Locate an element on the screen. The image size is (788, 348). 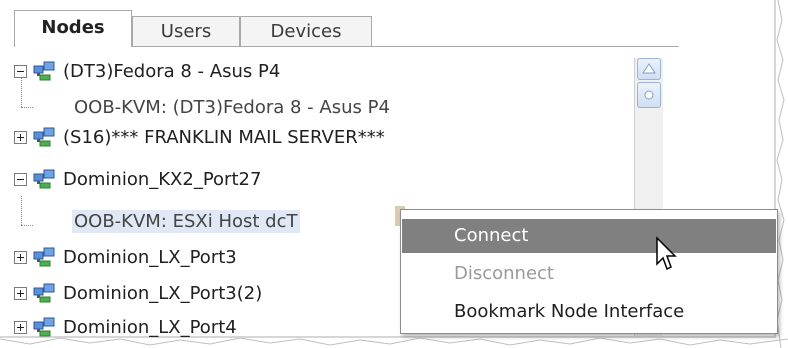
tab-bar: Nodes Users Devices is located at coordinates (354, 28).